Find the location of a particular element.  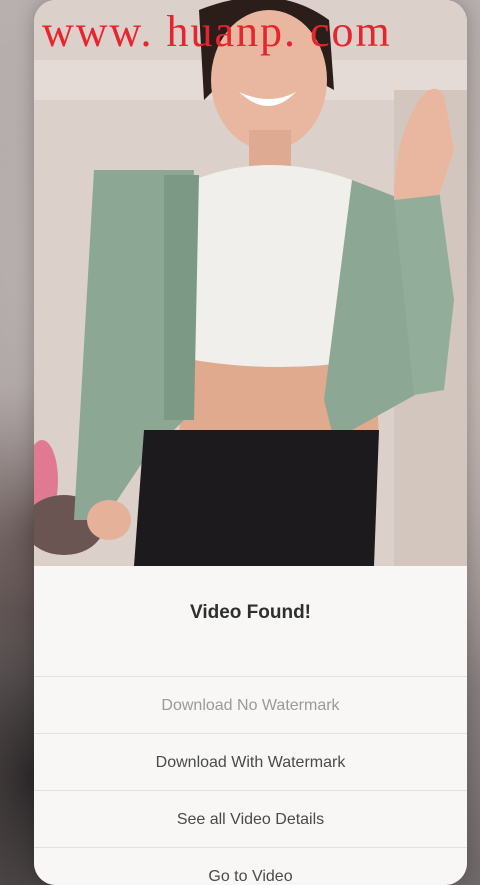

see-video-details-button: See all Video Details is located at coordinates (250, 819).